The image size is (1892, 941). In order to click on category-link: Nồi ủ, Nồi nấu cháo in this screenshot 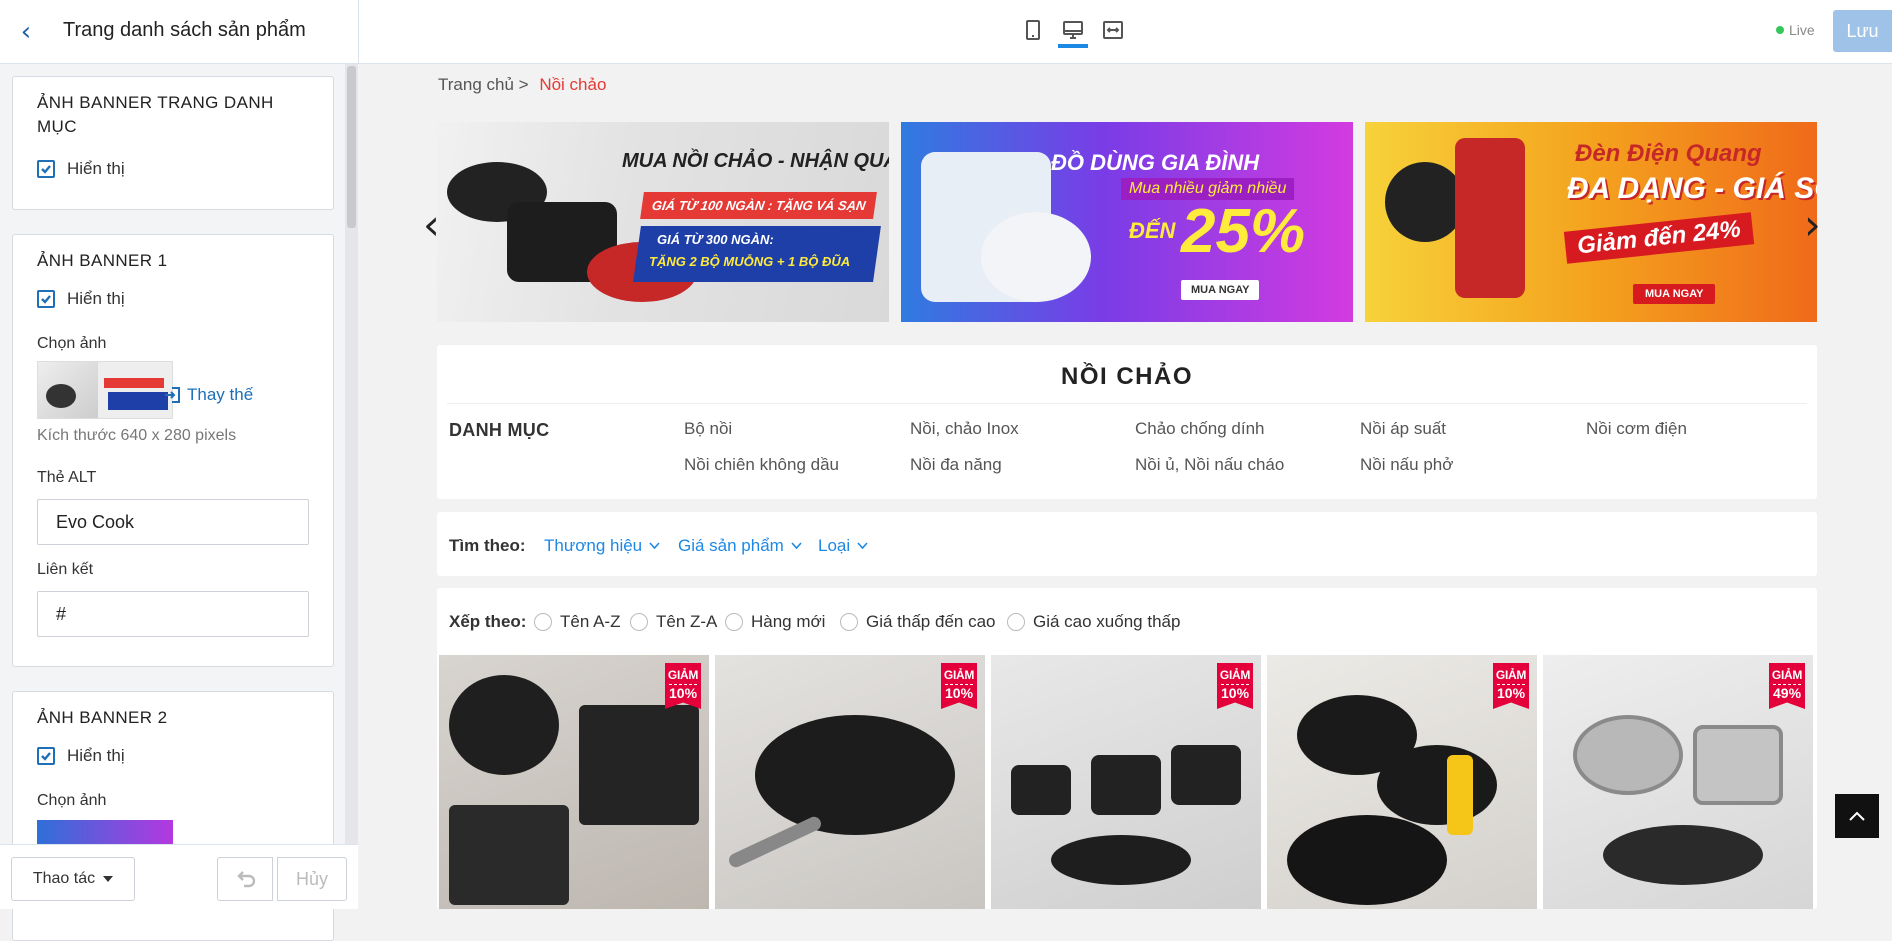, I will do `click(1209, 465)`.